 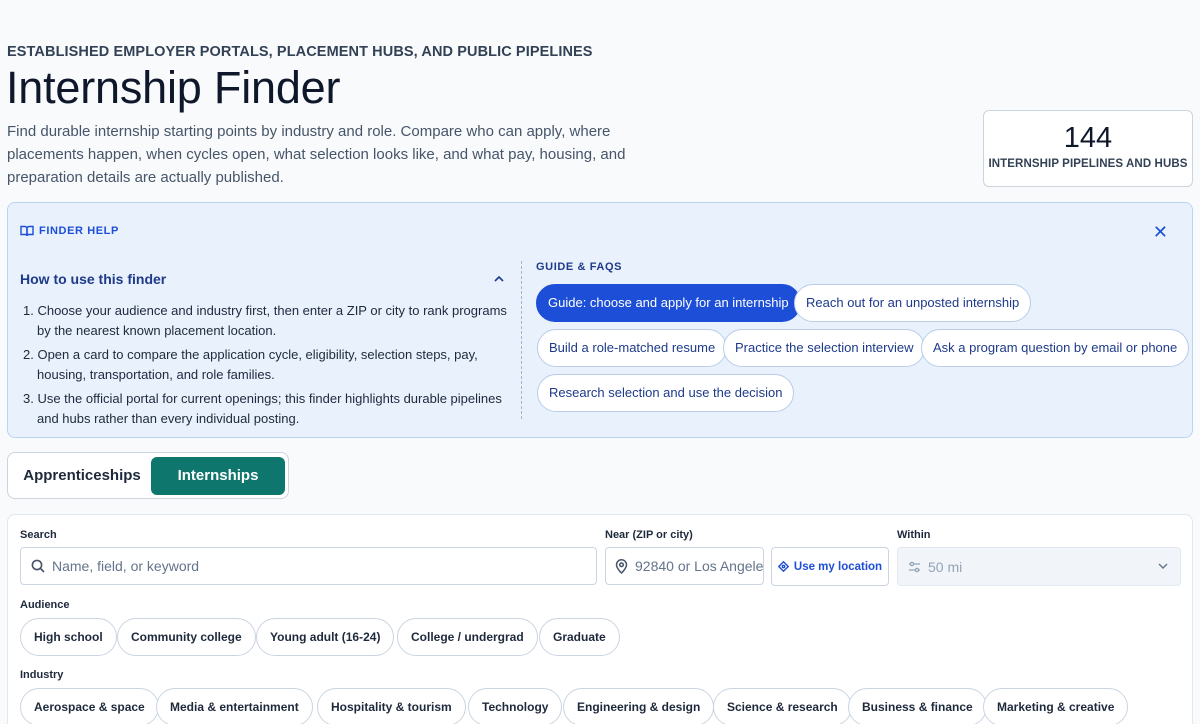 What do you see at coordinates (79, 231) in the screenshot?
I see `finder-help-label: FINDER HELP` at bounding box center [79, 231].